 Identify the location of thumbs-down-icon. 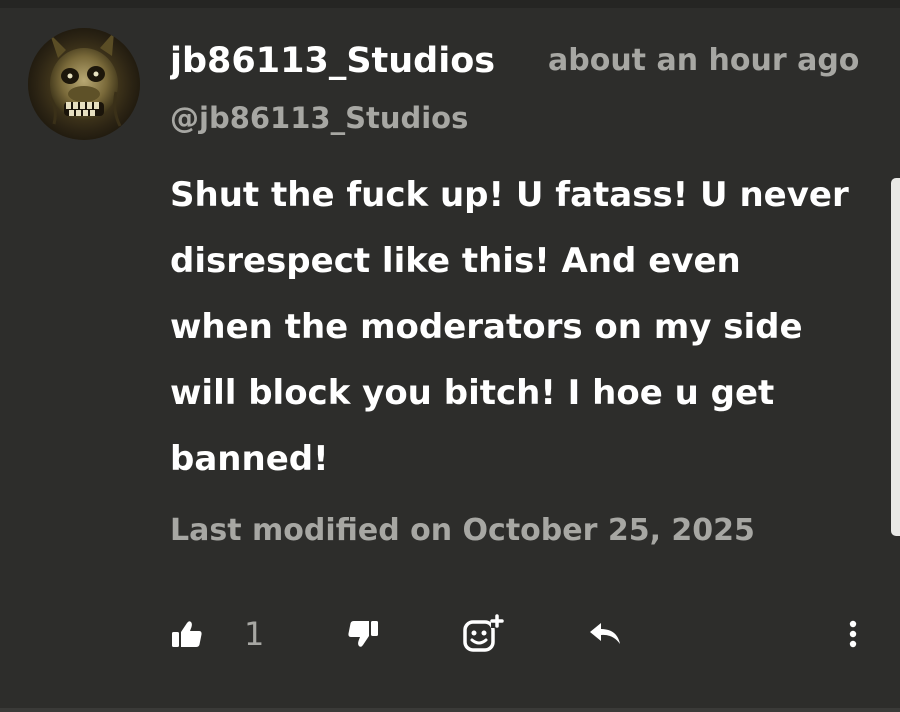
(363, 634).